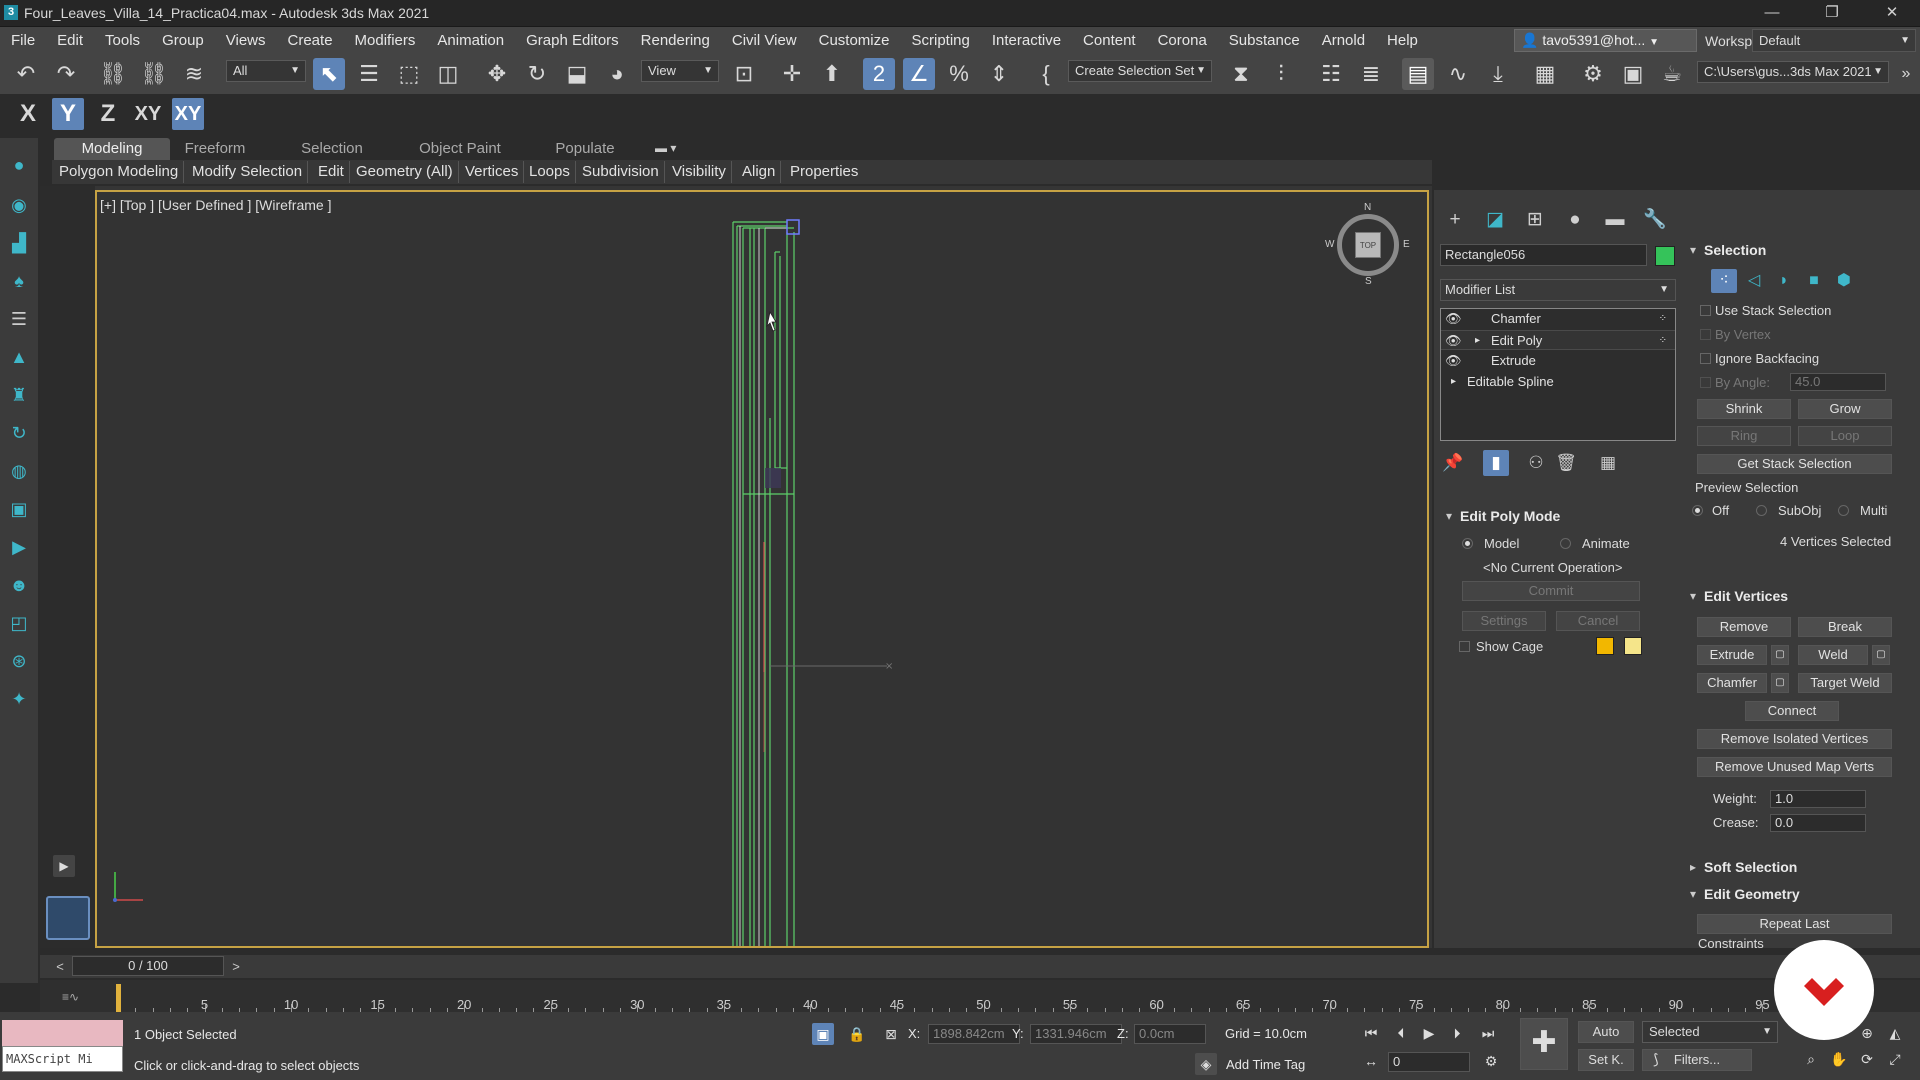 This screenshot has height=1080, width=1920. What do you see at coordinates (1558, 361) in the screenshot?
I see `stack-item-extrude: 👁 Extrude` at bounding box center [1558, 361].